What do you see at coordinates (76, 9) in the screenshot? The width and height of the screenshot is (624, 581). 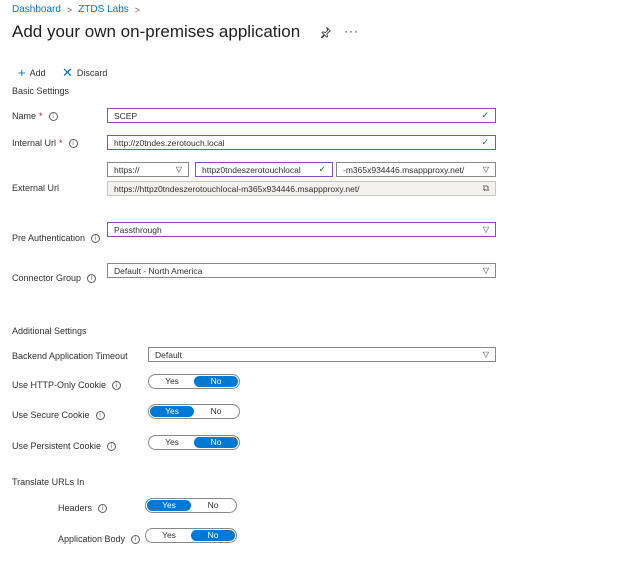 I see `breadcrumb: Dashboard > ZTDS Labs >` at bounding box center [76, 9].